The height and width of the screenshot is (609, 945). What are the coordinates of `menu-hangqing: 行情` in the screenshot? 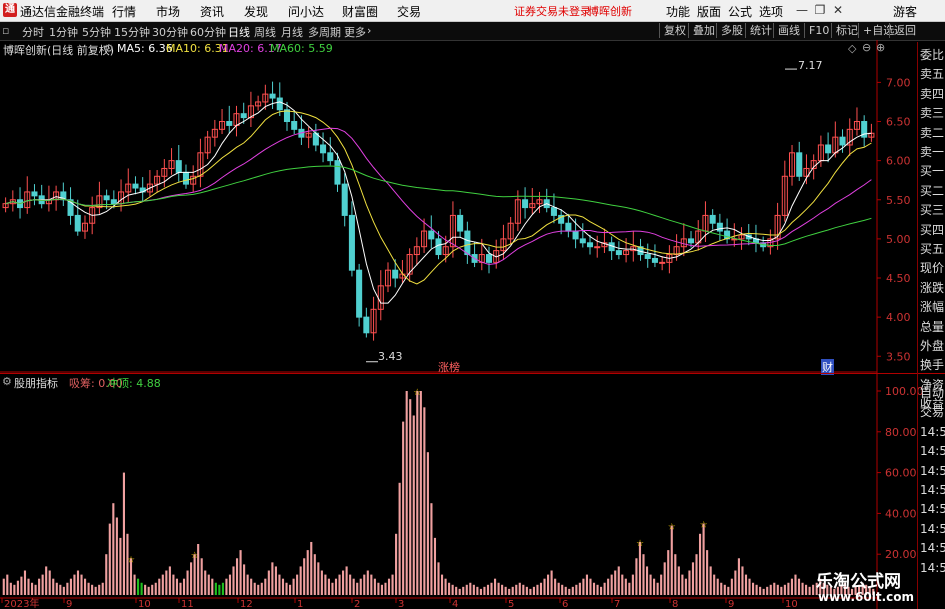 It's located at (124, 11).